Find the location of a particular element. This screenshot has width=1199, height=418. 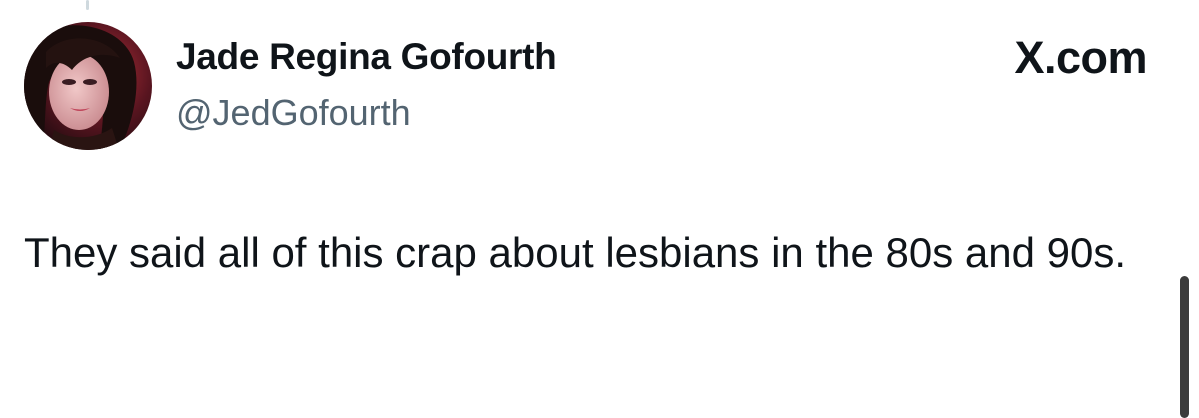

thread-connector-line is located at coordinates (87, 5).